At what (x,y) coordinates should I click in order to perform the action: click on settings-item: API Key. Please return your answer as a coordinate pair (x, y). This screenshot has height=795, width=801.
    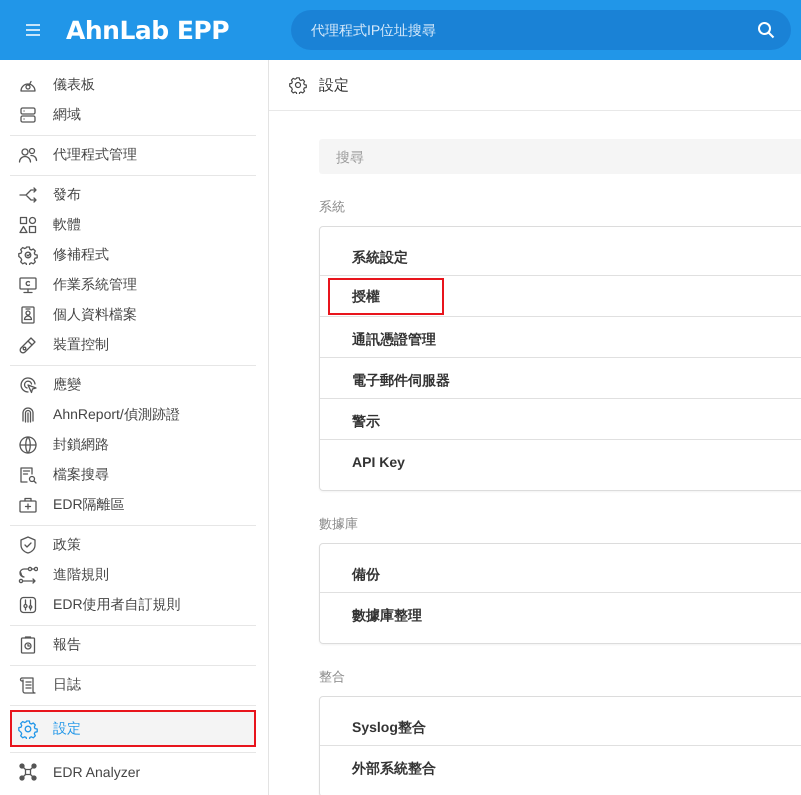
    Looking at the image, I should click on (378, 460).